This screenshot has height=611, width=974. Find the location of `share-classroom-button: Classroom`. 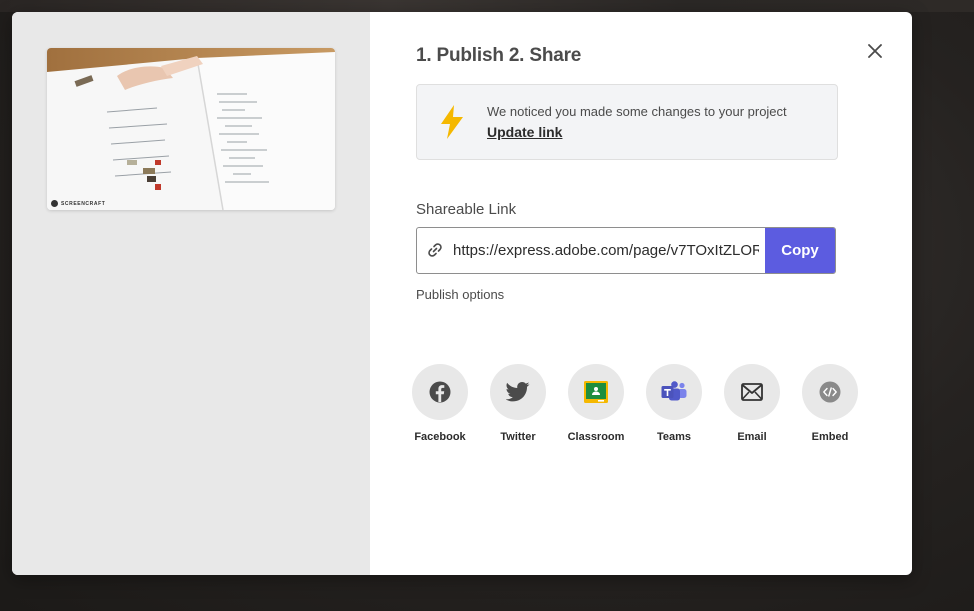

share-classroom-button: Classroom is located at coordinates (596, 403).